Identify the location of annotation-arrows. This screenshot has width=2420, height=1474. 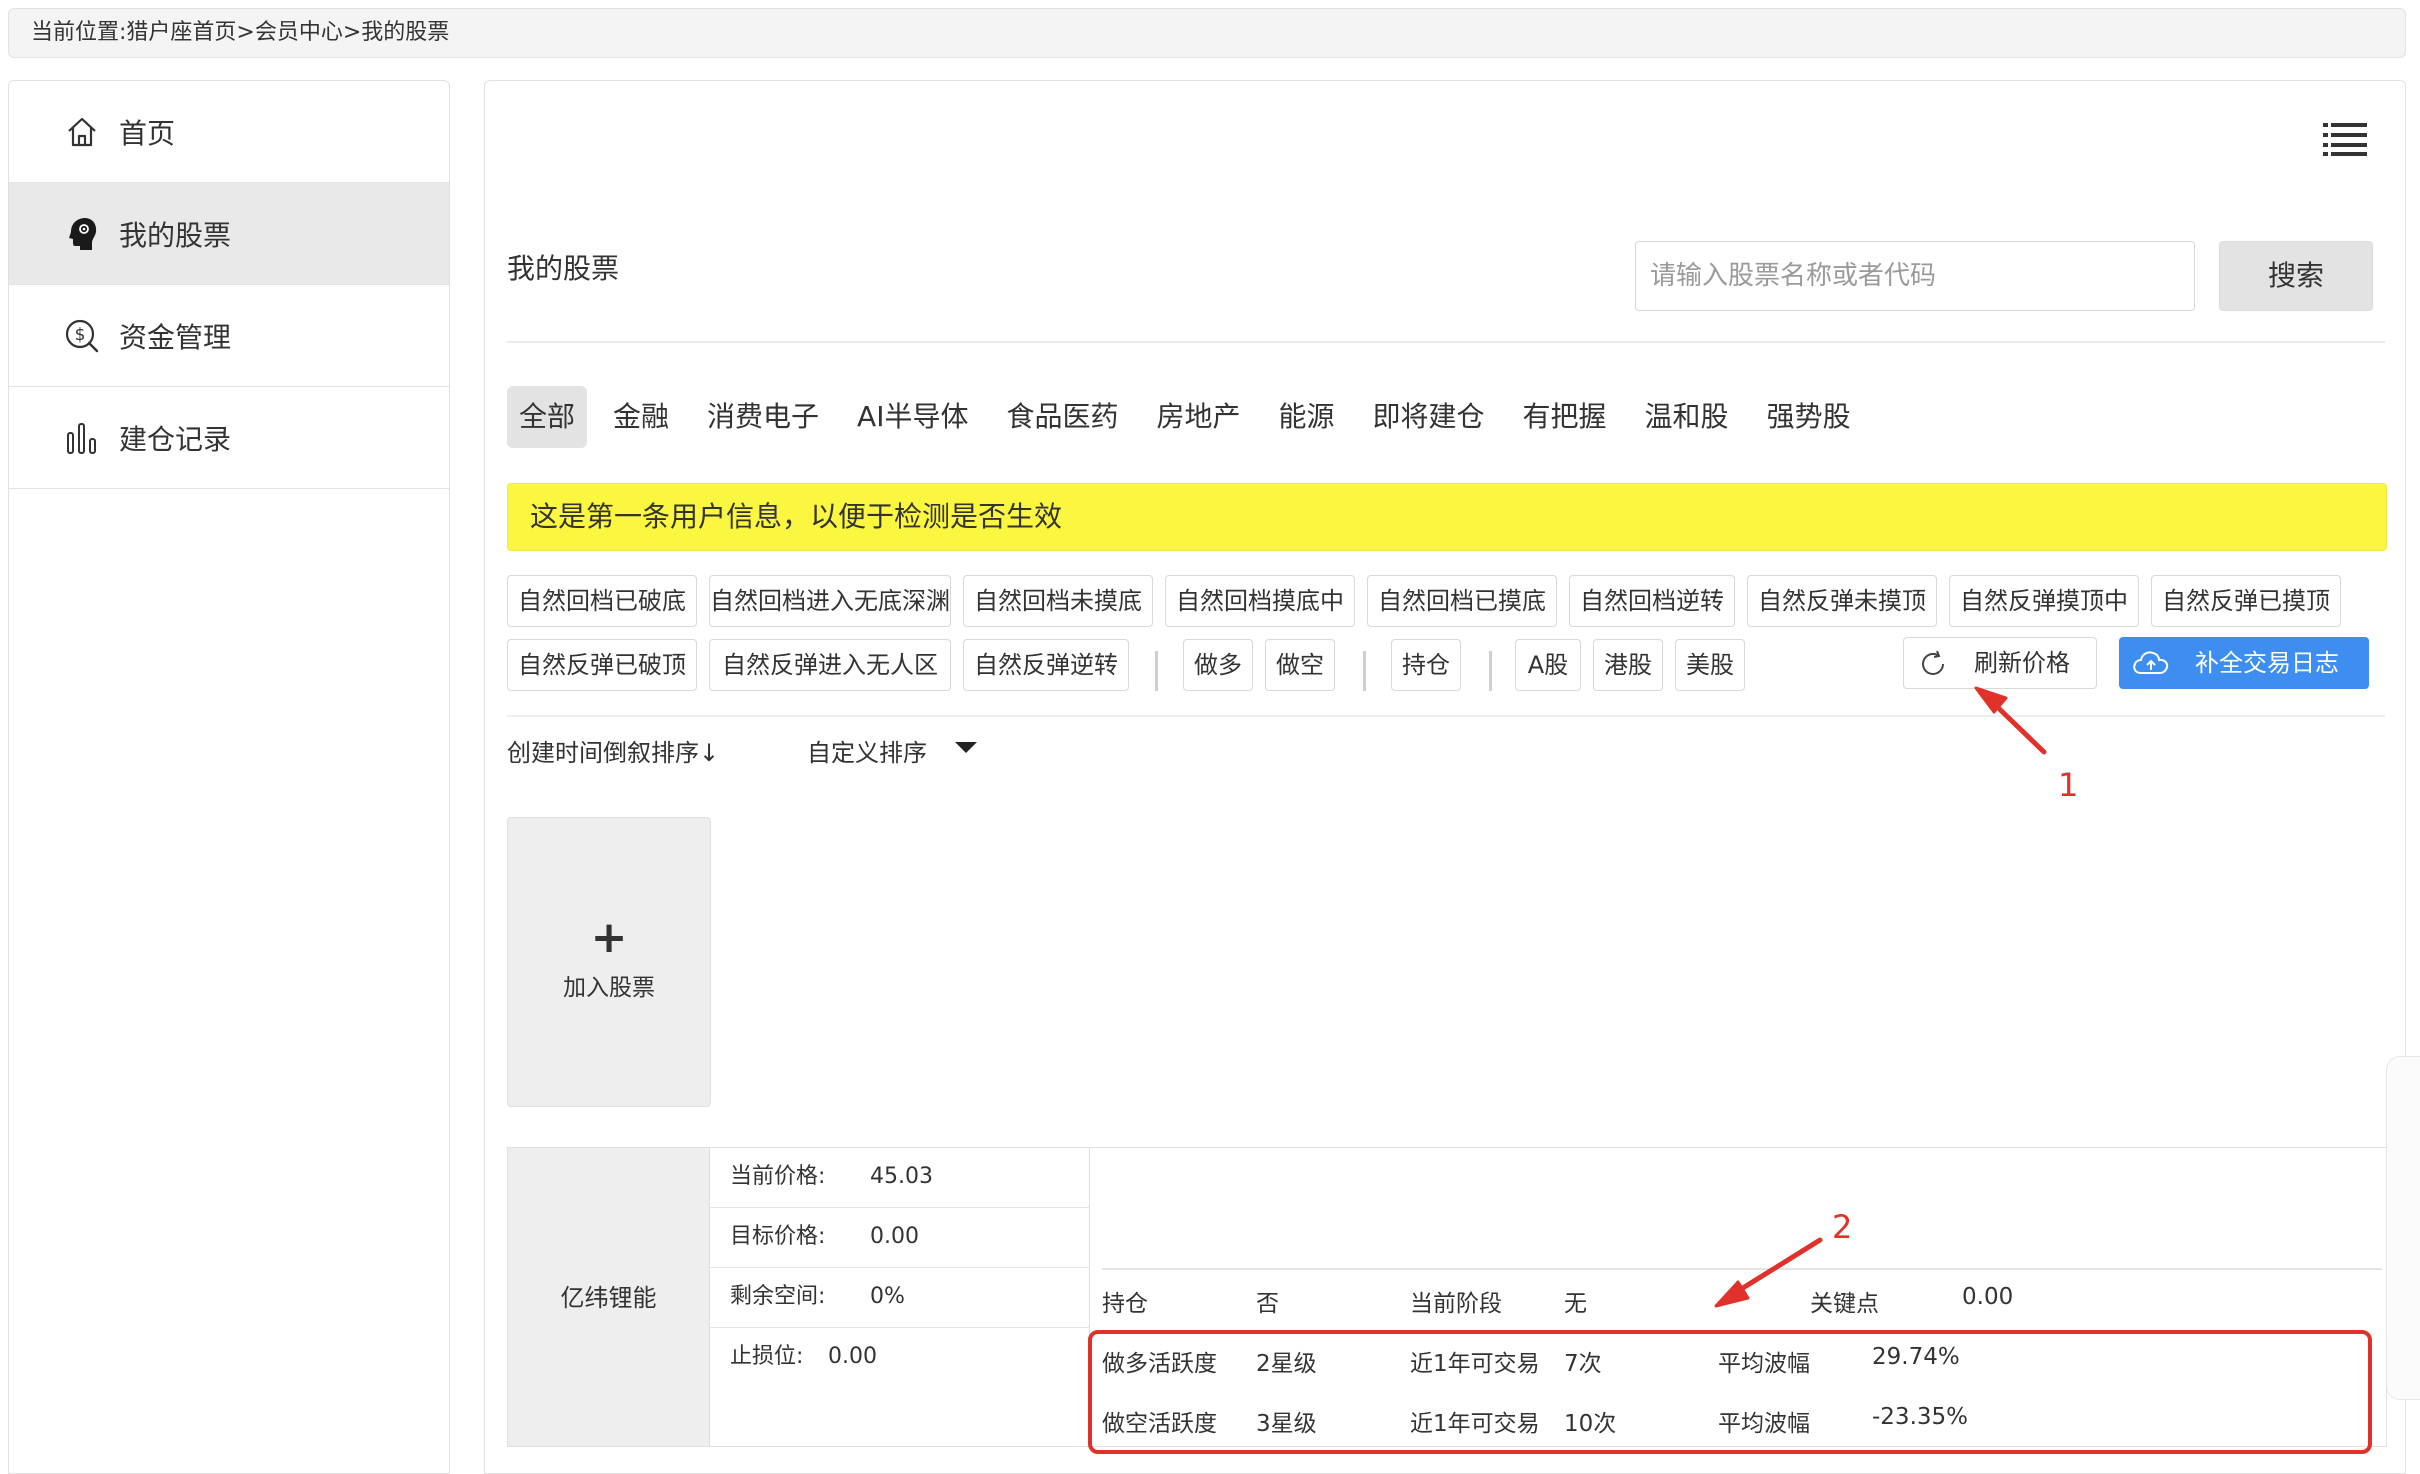
(1880, 997).